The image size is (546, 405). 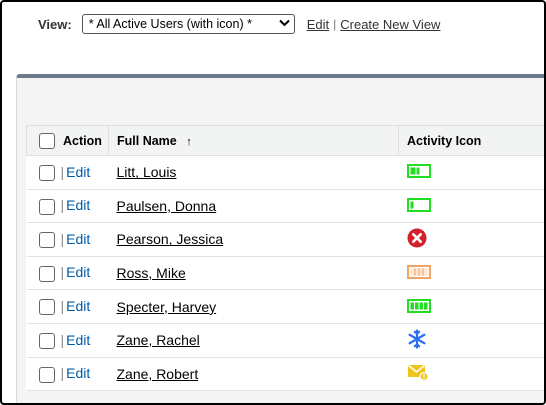 What do you see at coordinates (154, 374) in the screenshot?
I see `user-name-link: Zane, Robert` at bounding box center [154, 374].